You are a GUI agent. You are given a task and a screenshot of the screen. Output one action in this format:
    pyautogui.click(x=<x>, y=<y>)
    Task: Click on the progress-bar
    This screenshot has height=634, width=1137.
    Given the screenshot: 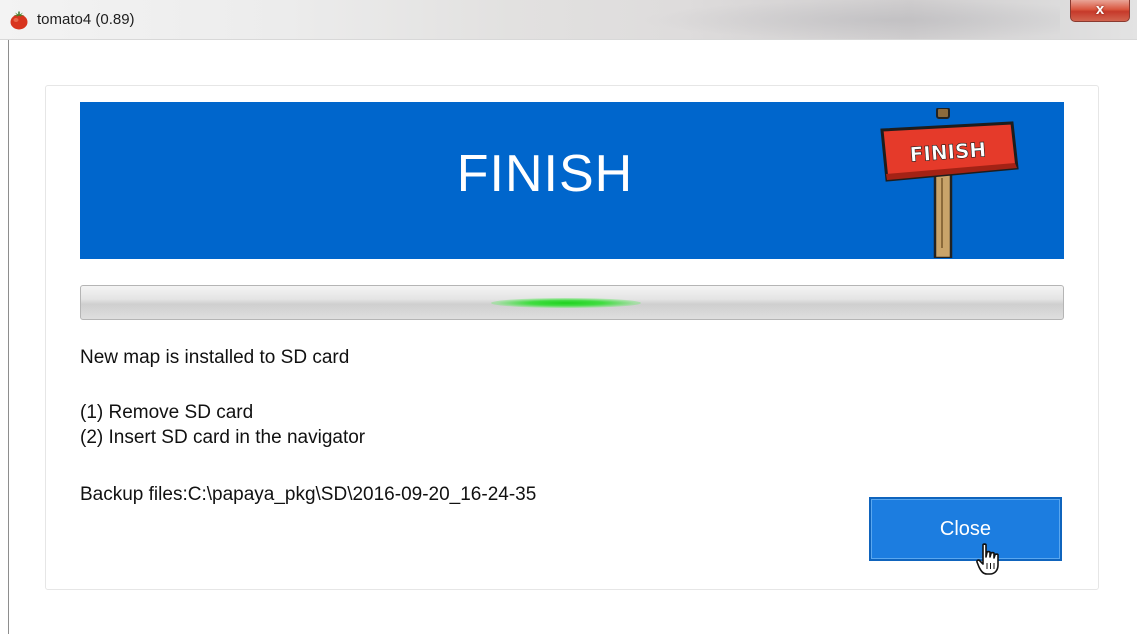 What is the action you would take?
    pyautogui.click(x=572, y=302)
    